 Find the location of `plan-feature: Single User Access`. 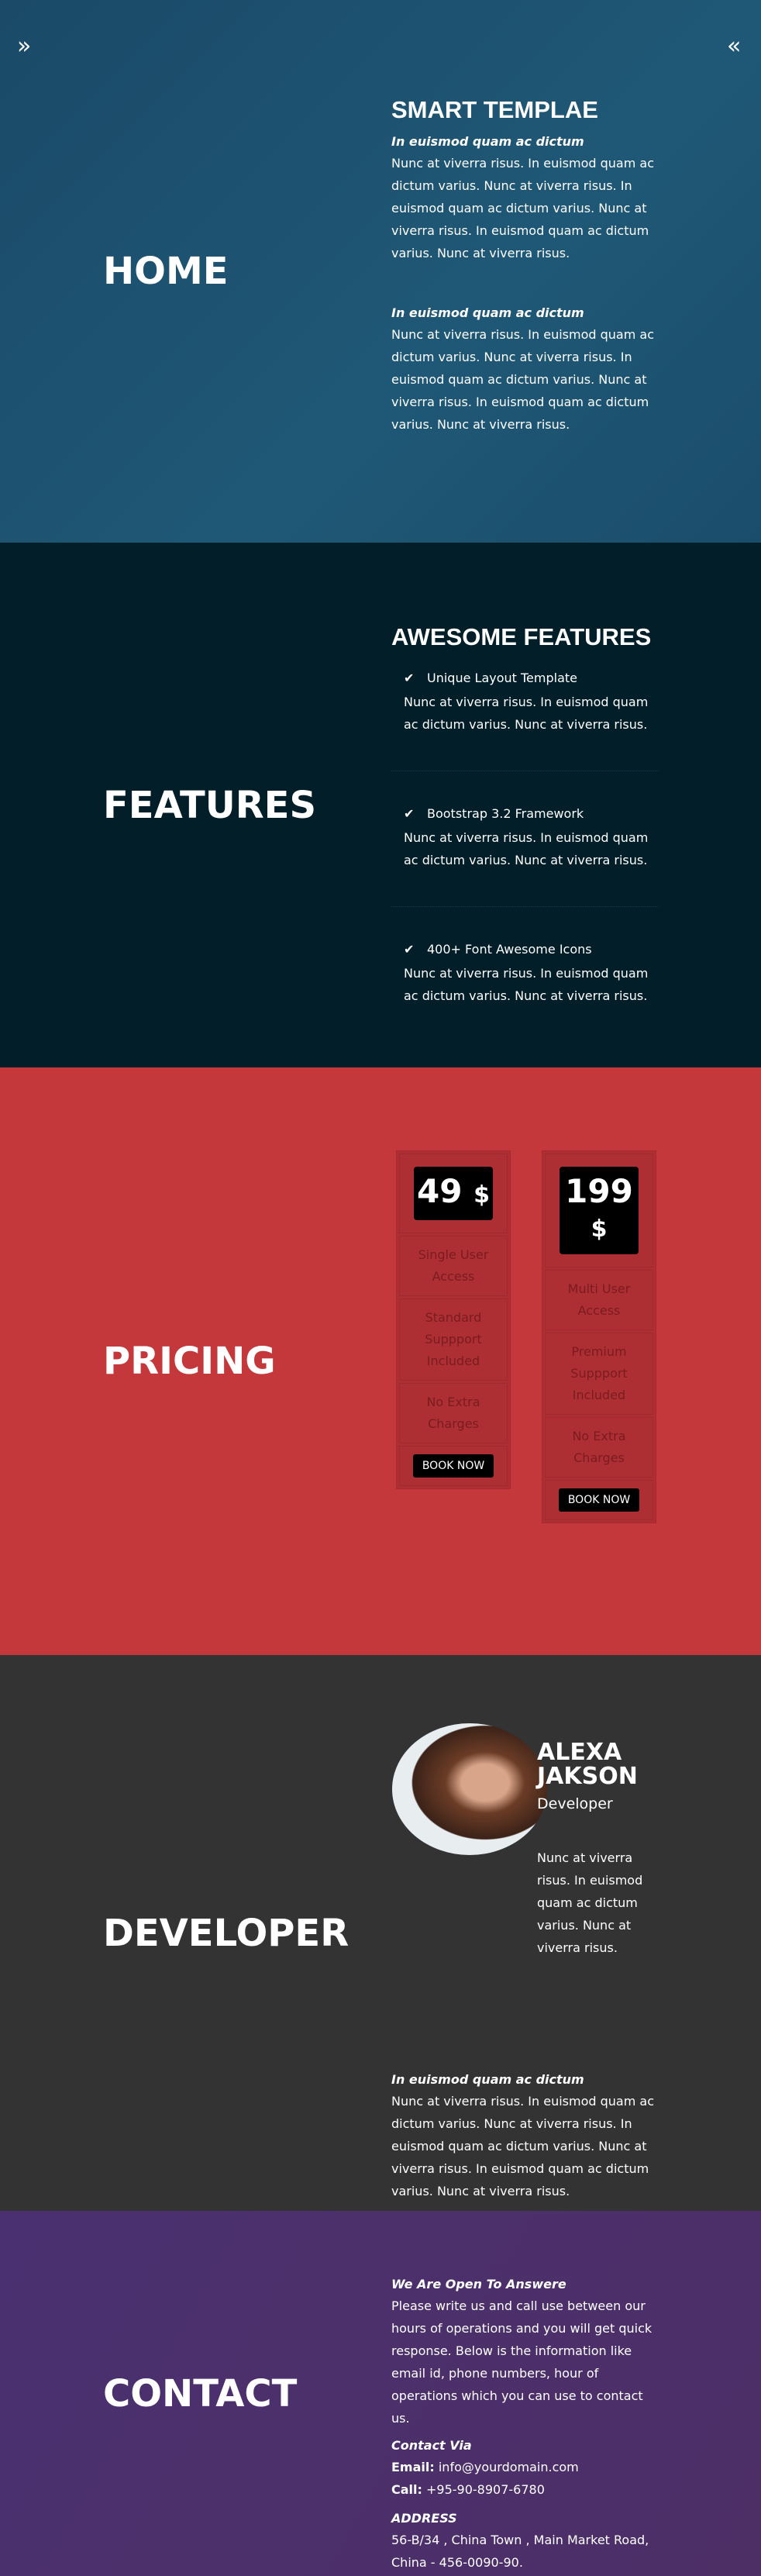

plan-feature: Single User Access is located at coordinates (453, 1266).